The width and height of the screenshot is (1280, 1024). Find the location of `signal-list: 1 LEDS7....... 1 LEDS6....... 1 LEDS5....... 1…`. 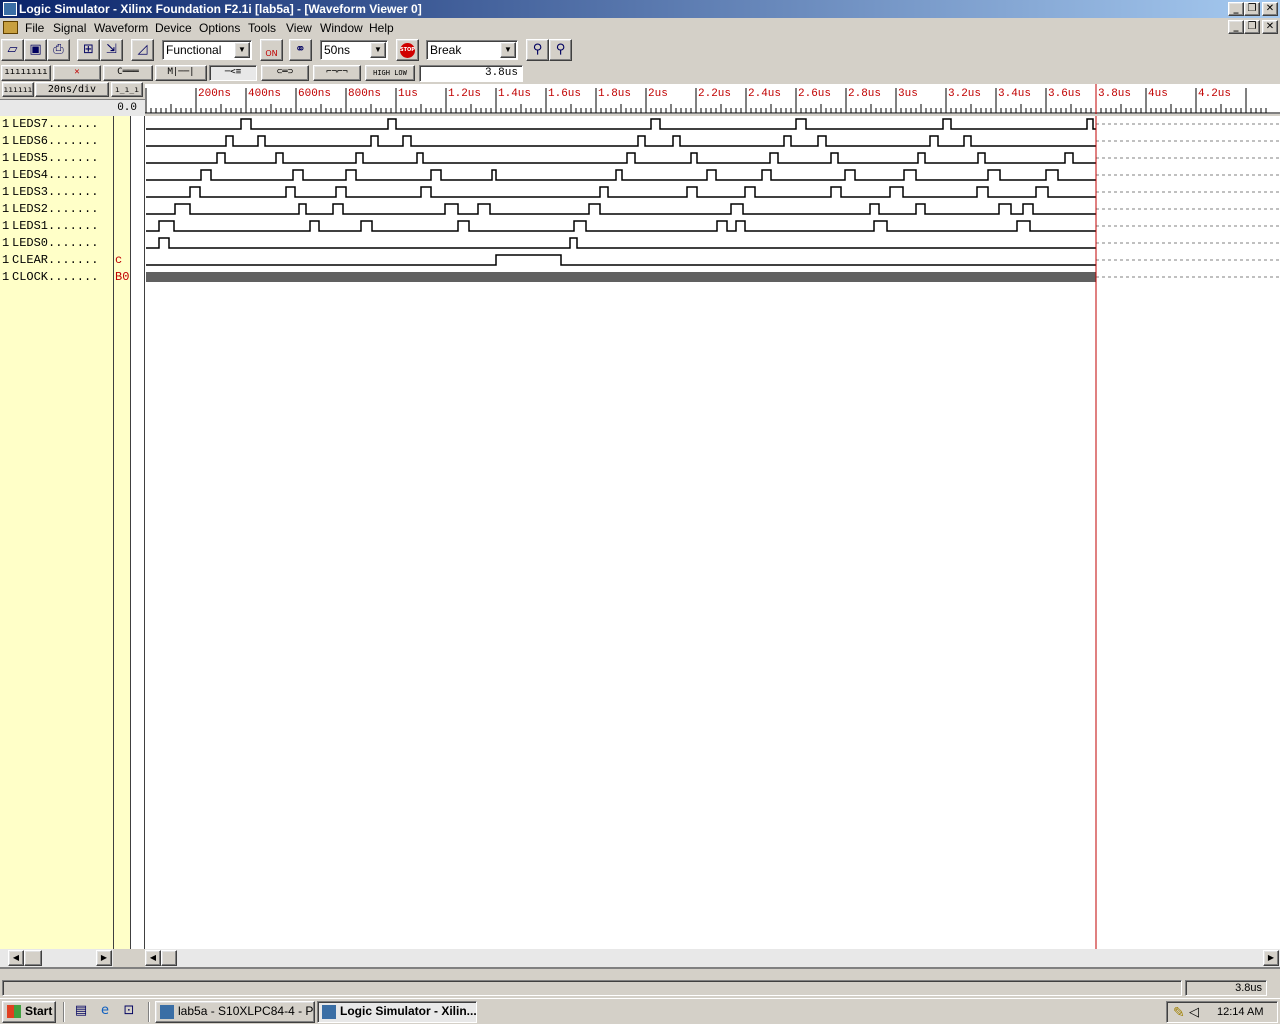

signal-list: 1 LEDS7....... 1 LEDS6....... 1 LEDS5....... 1… is located at coordinates (56, 532).